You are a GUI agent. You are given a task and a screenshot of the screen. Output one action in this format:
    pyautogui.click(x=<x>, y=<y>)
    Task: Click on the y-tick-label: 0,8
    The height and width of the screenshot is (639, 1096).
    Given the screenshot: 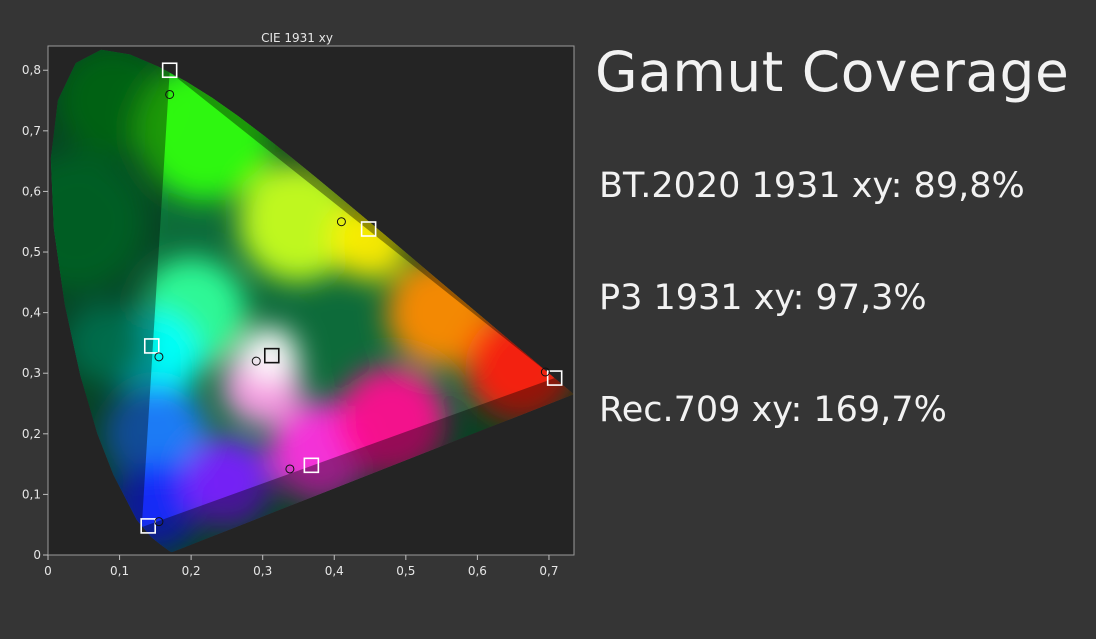 What is the action you would take?
    pyautogui.click(x=31, y=70)
    